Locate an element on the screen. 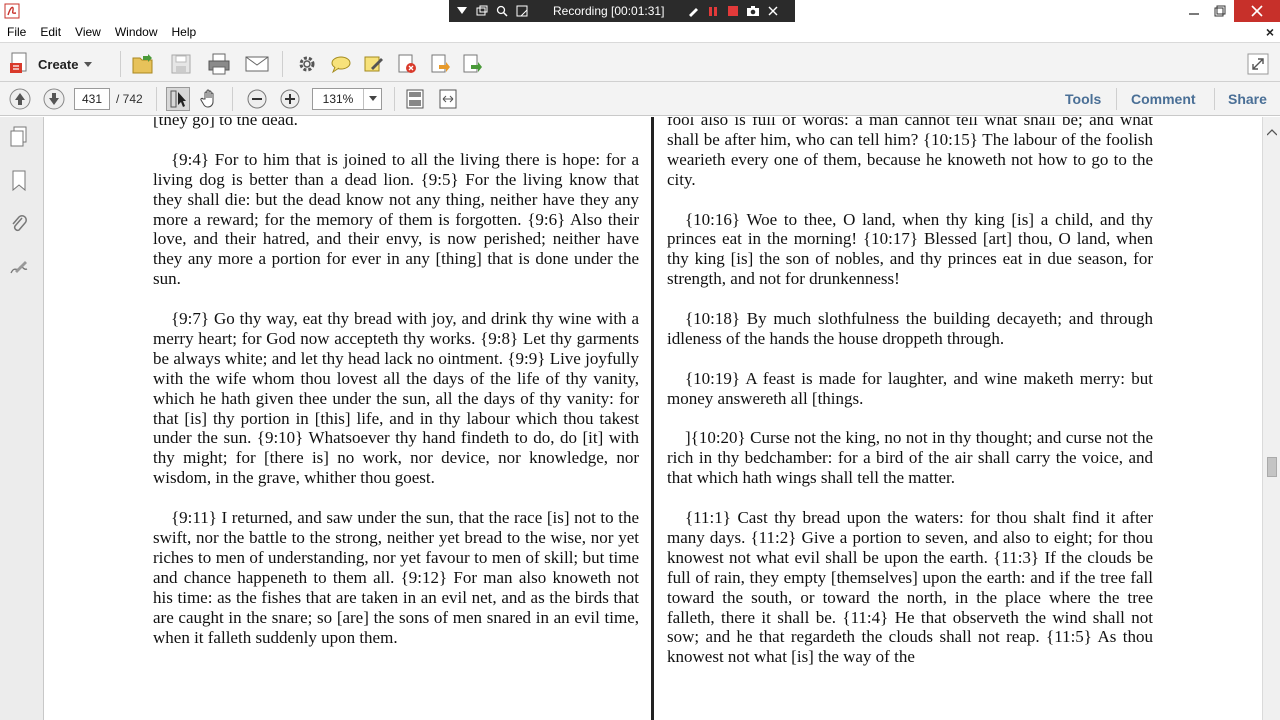 This screenshot has width=1280, height=720. recorder-pause-icon is located at coordinates (713, 11).